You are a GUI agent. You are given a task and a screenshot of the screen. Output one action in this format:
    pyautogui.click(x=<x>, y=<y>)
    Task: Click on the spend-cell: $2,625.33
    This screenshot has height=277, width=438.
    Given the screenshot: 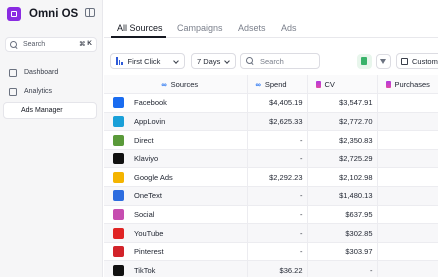 What is the action you would take?
    pyautogui.click(x=277, y=122)
    